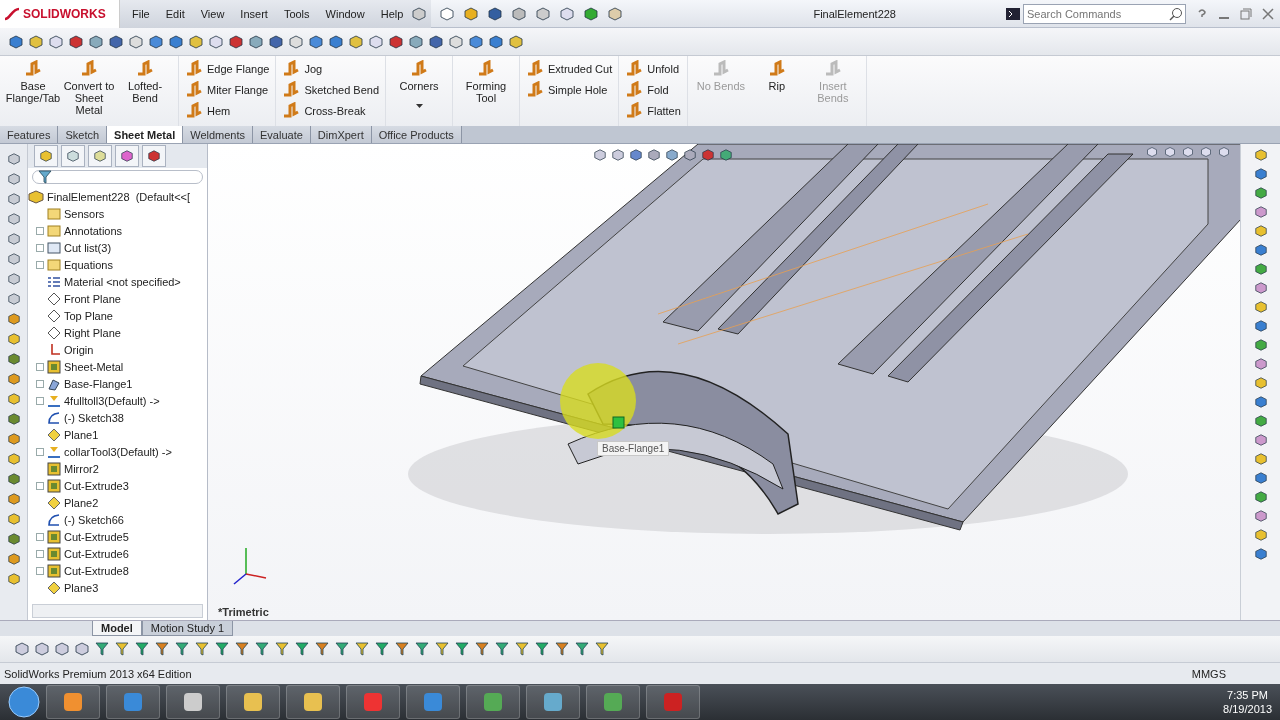  I want to click on tree-item: Material <not specified>, so click(122, 281).